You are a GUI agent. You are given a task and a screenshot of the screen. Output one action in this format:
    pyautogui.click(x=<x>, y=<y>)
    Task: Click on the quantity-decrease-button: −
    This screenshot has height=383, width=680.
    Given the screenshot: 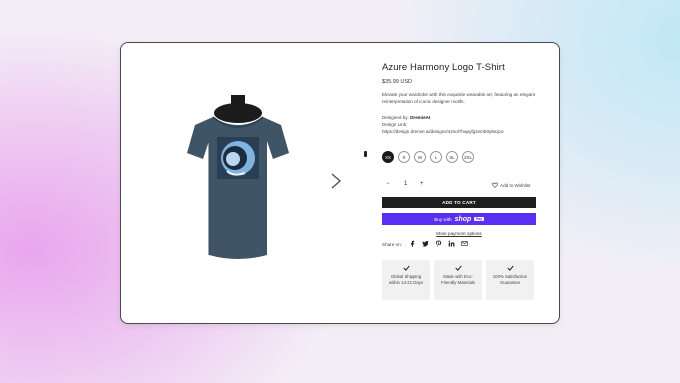 What is the action you would take?
    pyautogui.click(x=388, y=184)
    